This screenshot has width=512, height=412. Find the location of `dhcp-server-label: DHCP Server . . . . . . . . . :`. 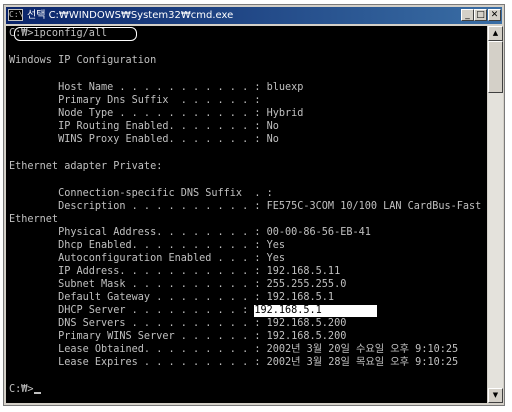

dhcp-server-label: DHCP Server . . . . . . . . . : is located at coordinates (132, 310).